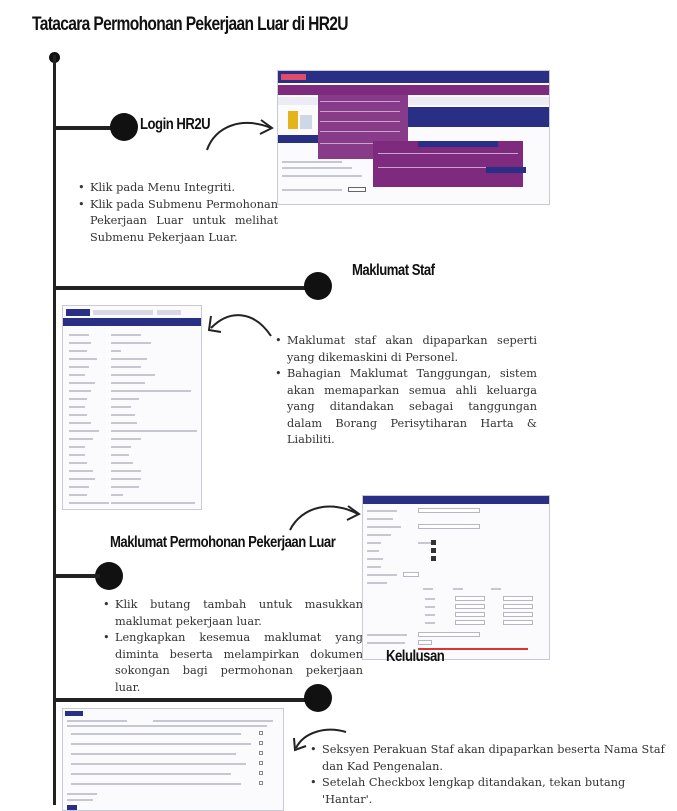  I want to click on screenshot-perakuan-staf, so click(173, 759).